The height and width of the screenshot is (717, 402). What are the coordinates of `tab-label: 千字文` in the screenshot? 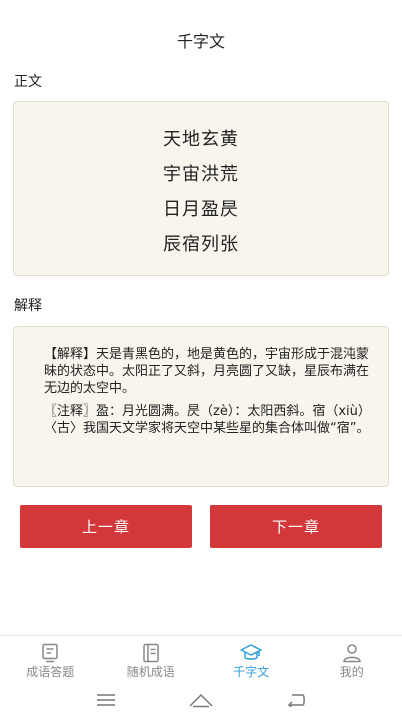 It's located at (251, 672).